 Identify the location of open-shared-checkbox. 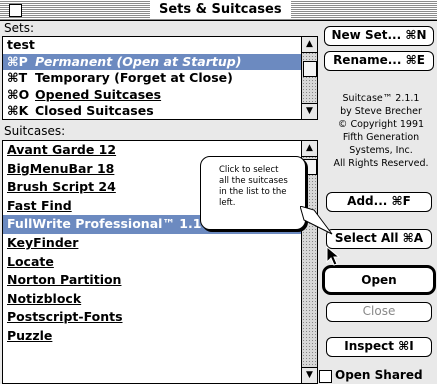
(325, 376).